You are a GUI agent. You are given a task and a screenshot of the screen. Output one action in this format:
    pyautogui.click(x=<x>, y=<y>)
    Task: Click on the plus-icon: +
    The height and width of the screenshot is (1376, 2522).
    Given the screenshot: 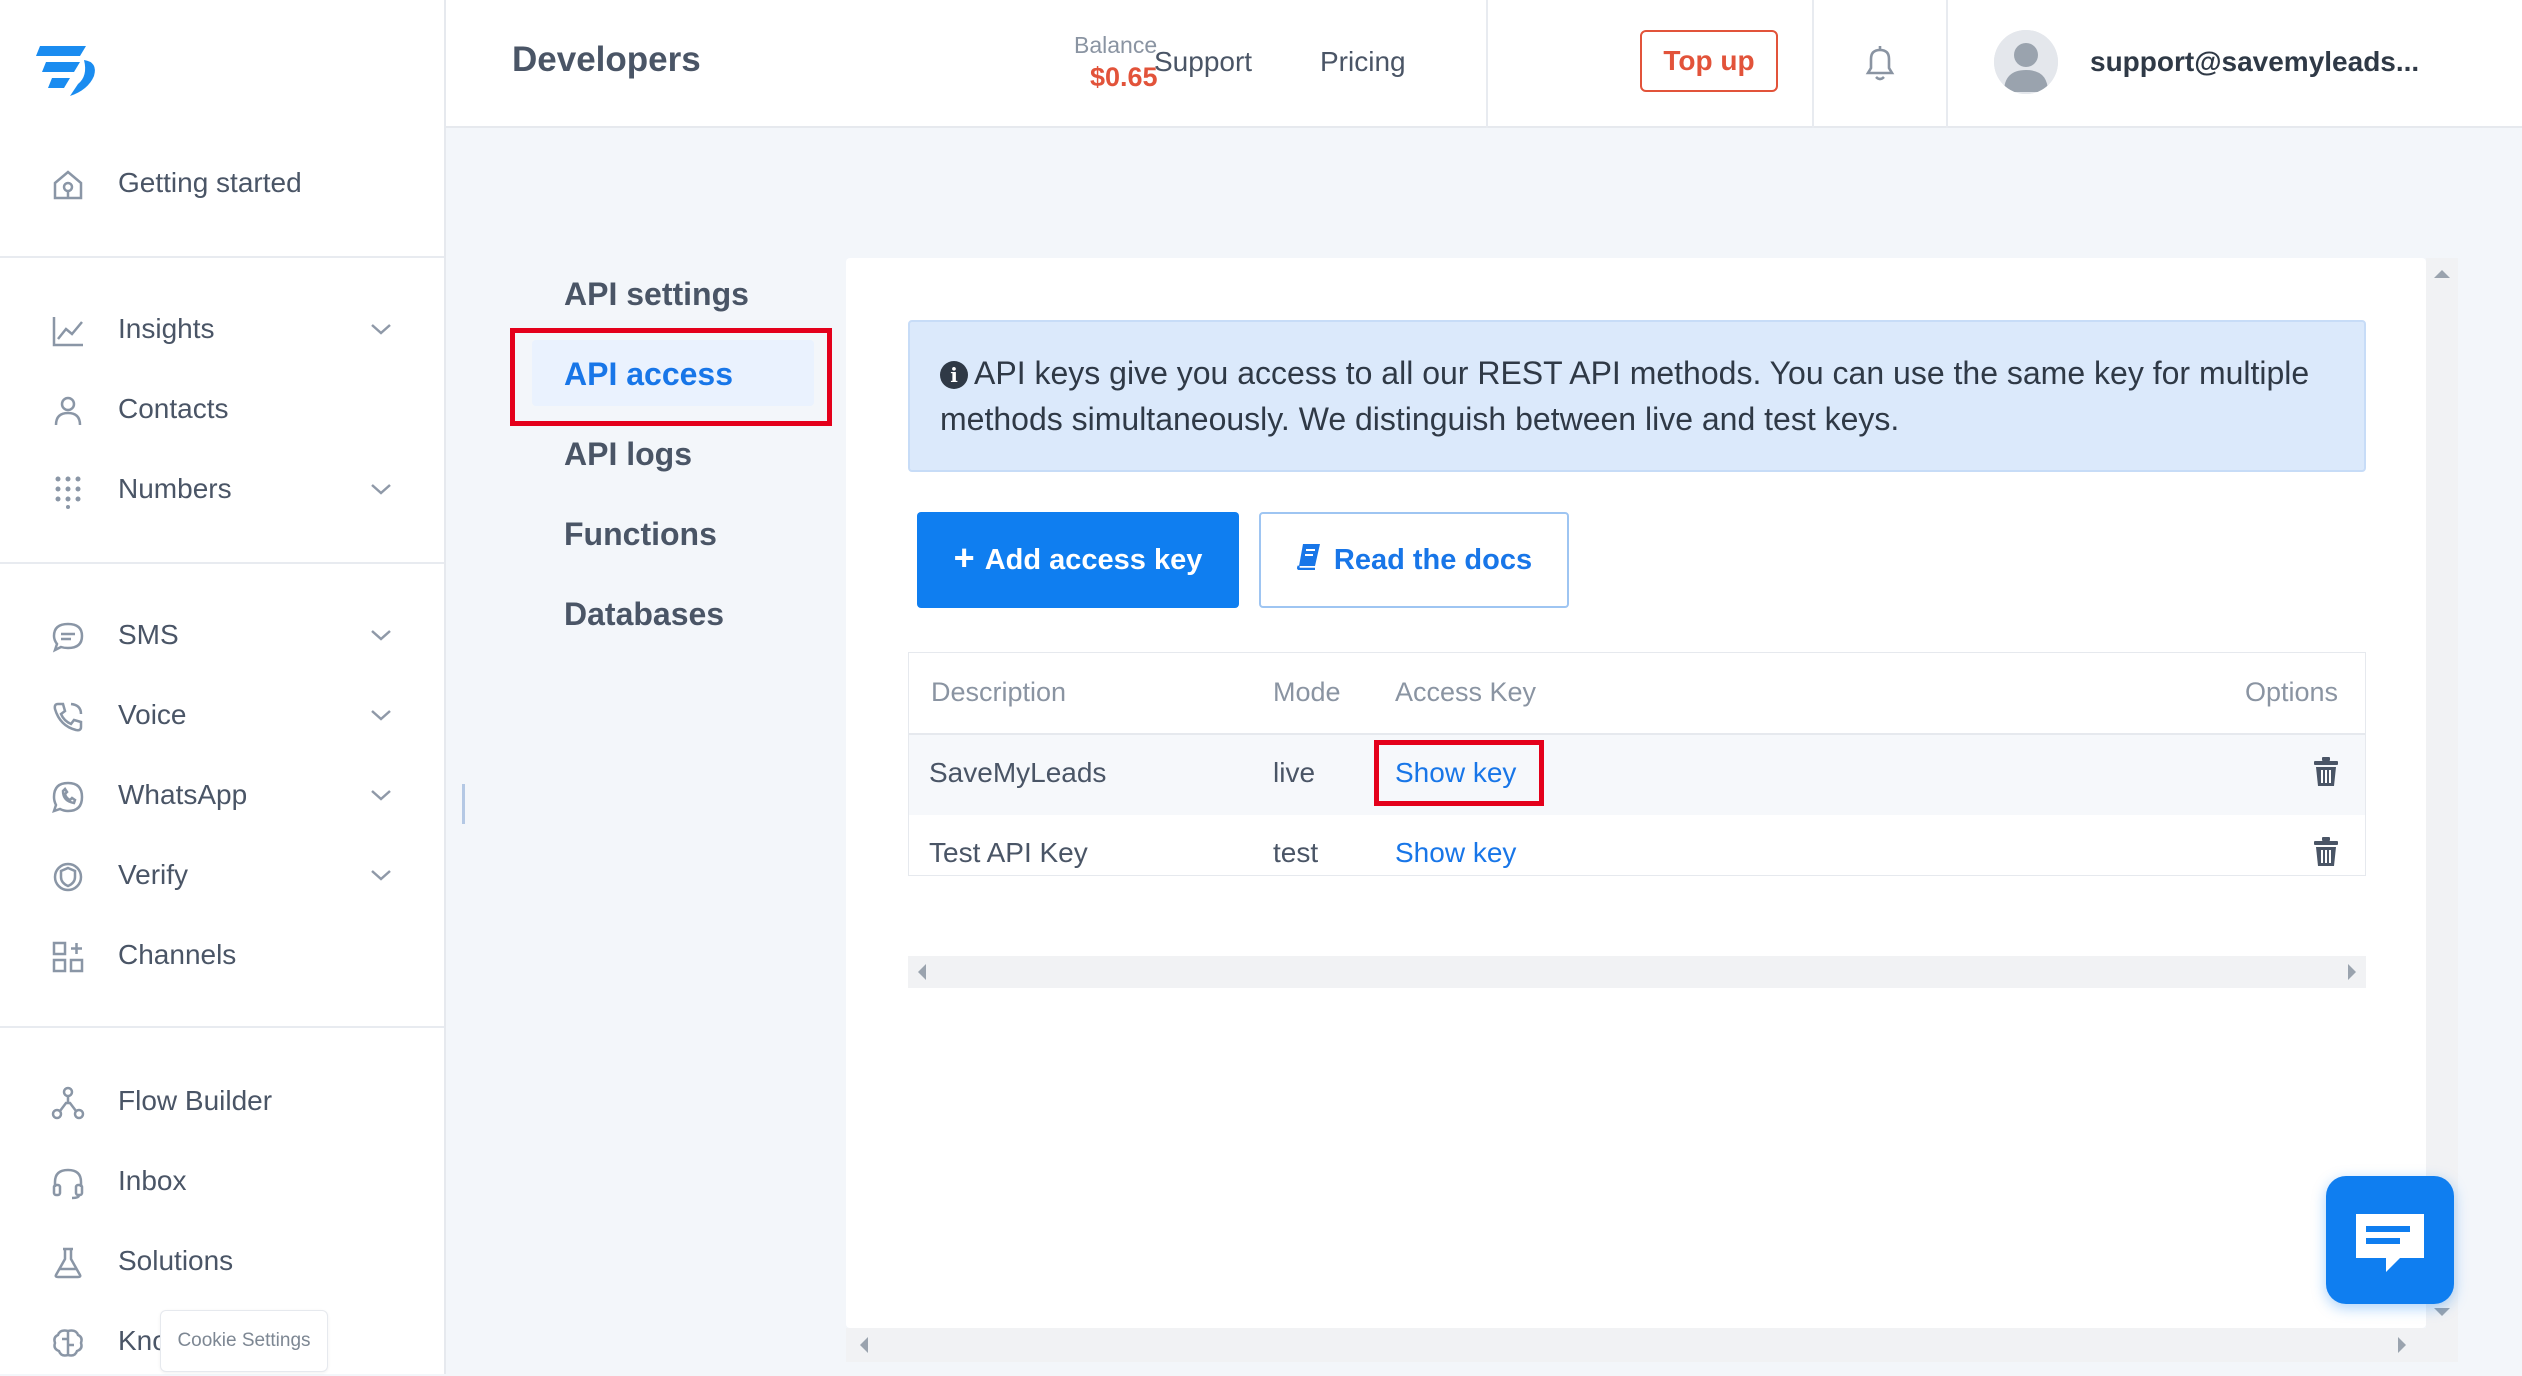 What is the action you would take?
    pyautogui.click(x=964, y=557)
    